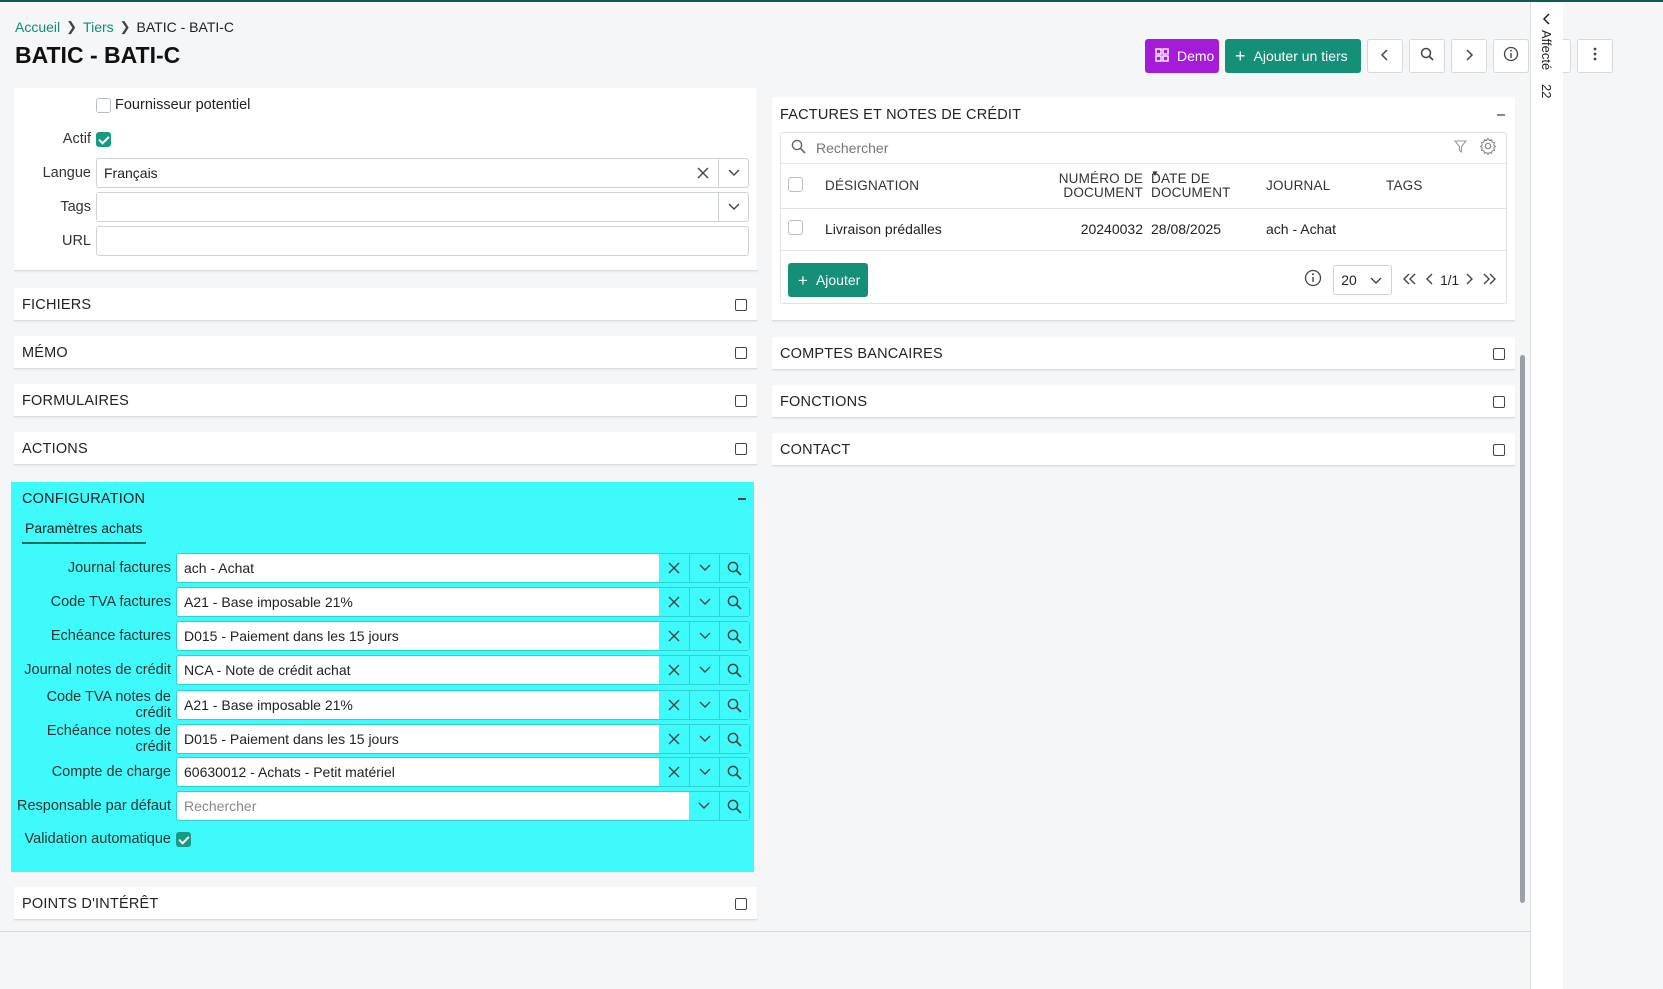  Describe the element at coordinates (1363, 280) in the screenshot. I see `page-size-select: 20` at that location.